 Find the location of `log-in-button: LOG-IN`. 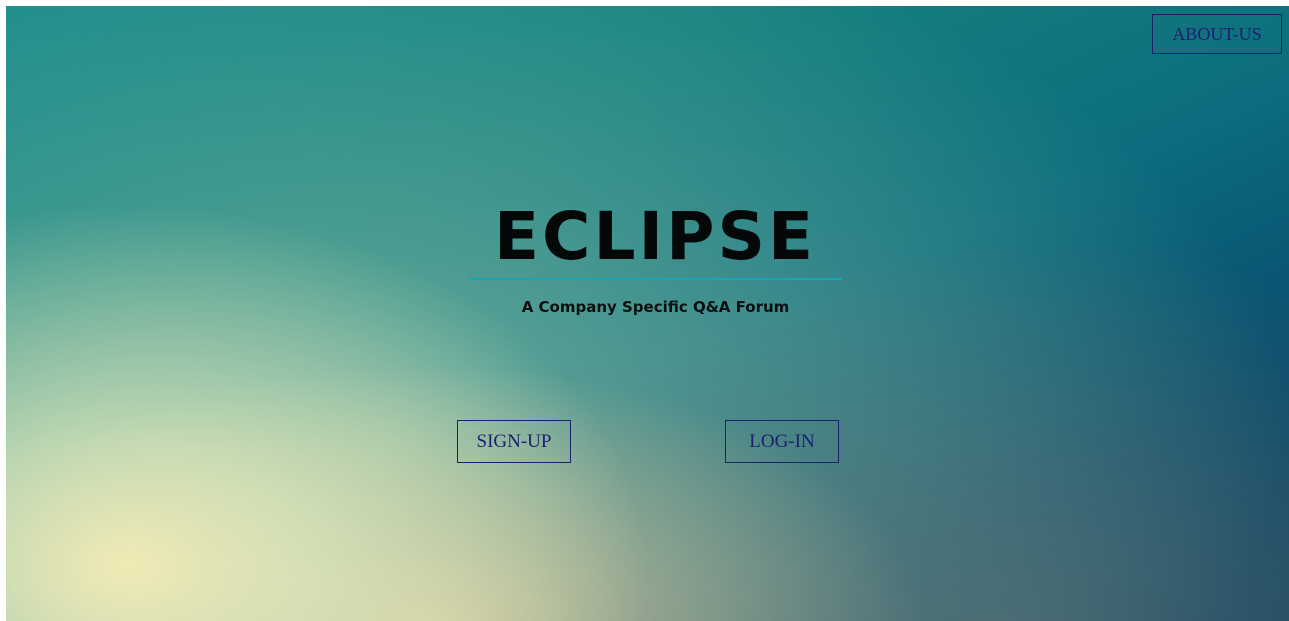

log-in-button: LOG-IN is located at coordinates (782, 441).